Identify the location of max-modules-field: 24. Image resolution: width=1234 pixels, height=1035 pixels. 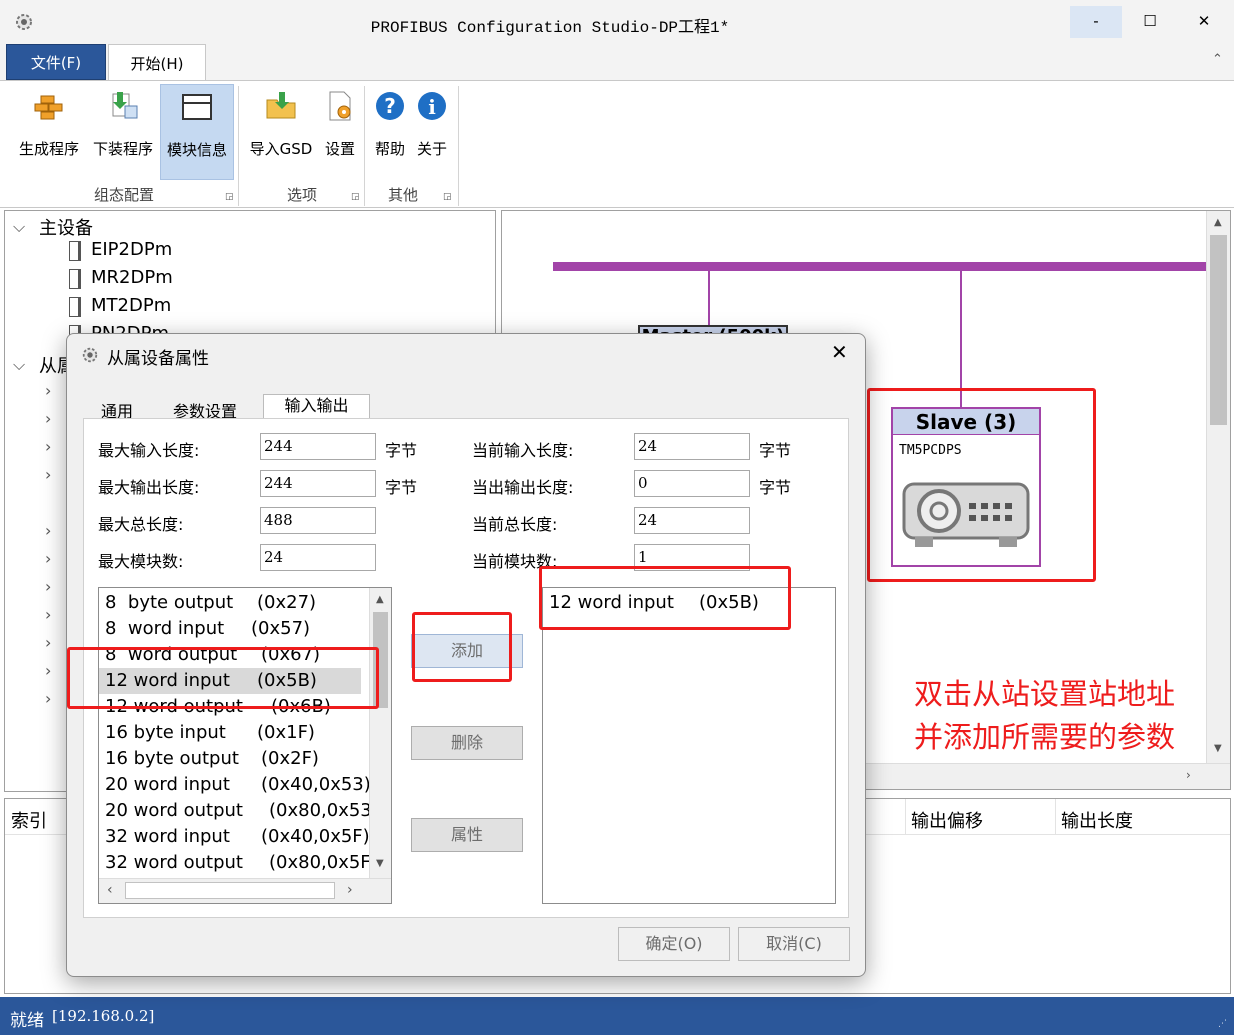
(318, 557).